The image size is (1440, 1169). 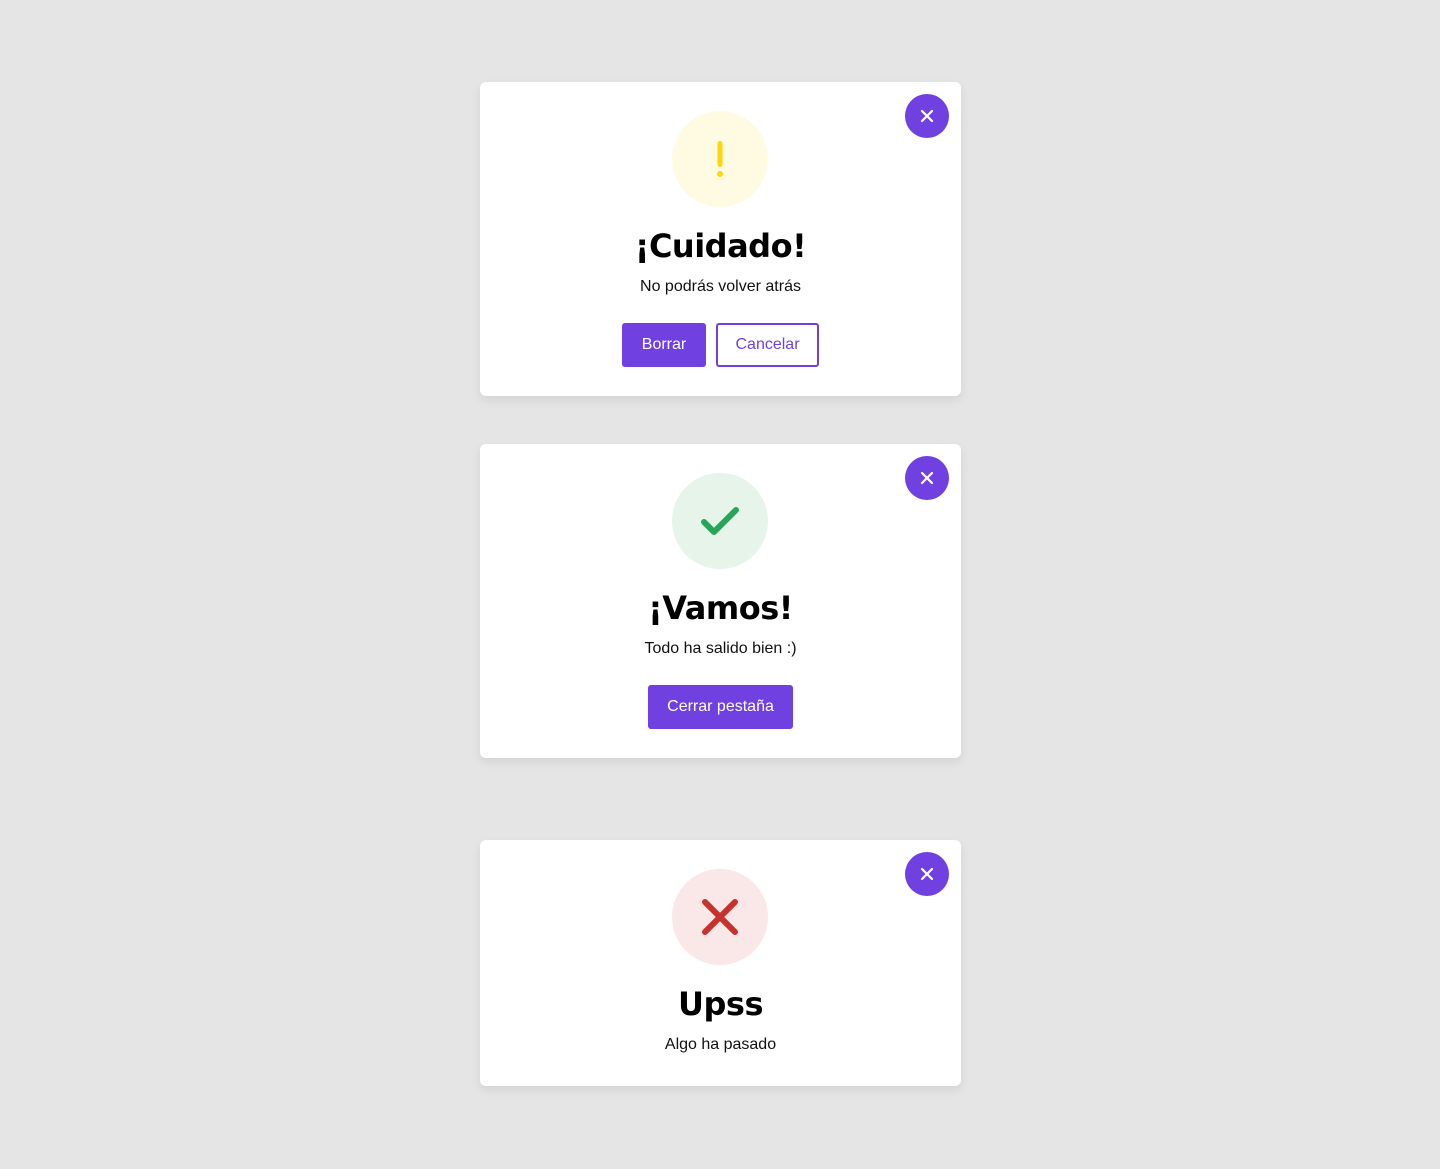 I want to click on modal-actions: Borrar Cancelar, so click(x=720, y=345).